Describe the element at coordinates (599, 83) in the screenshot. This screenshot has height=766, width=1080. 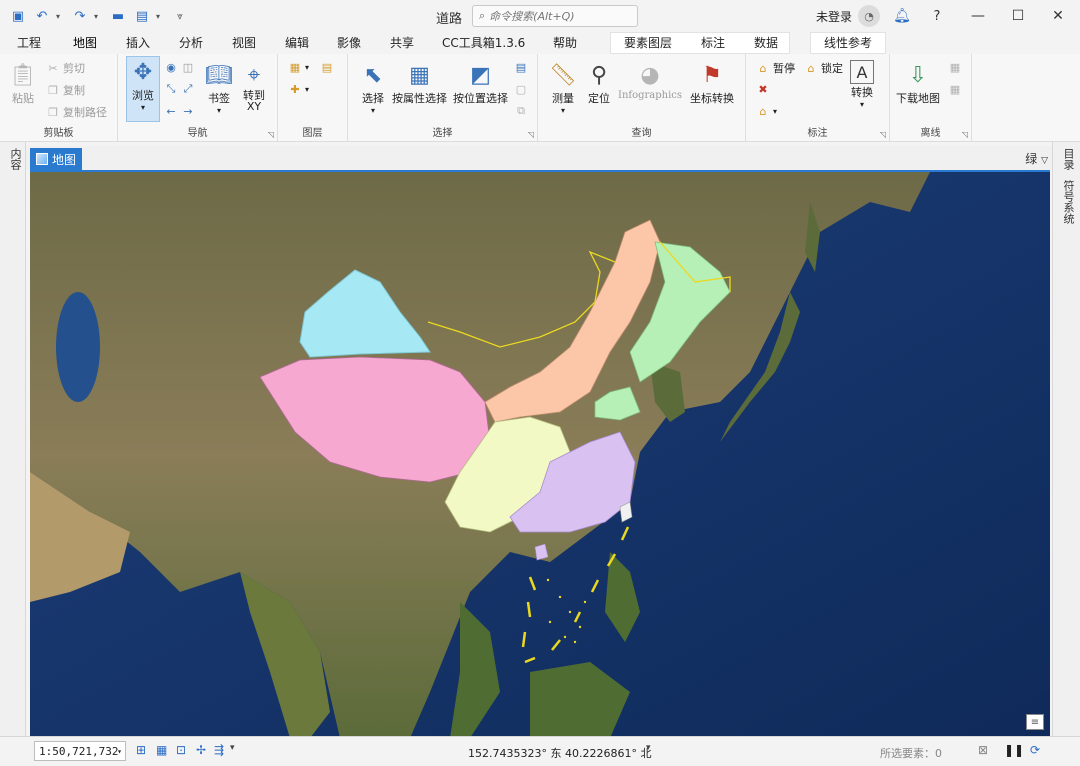
I see `locate-button: ⚲ 定位` at that location.